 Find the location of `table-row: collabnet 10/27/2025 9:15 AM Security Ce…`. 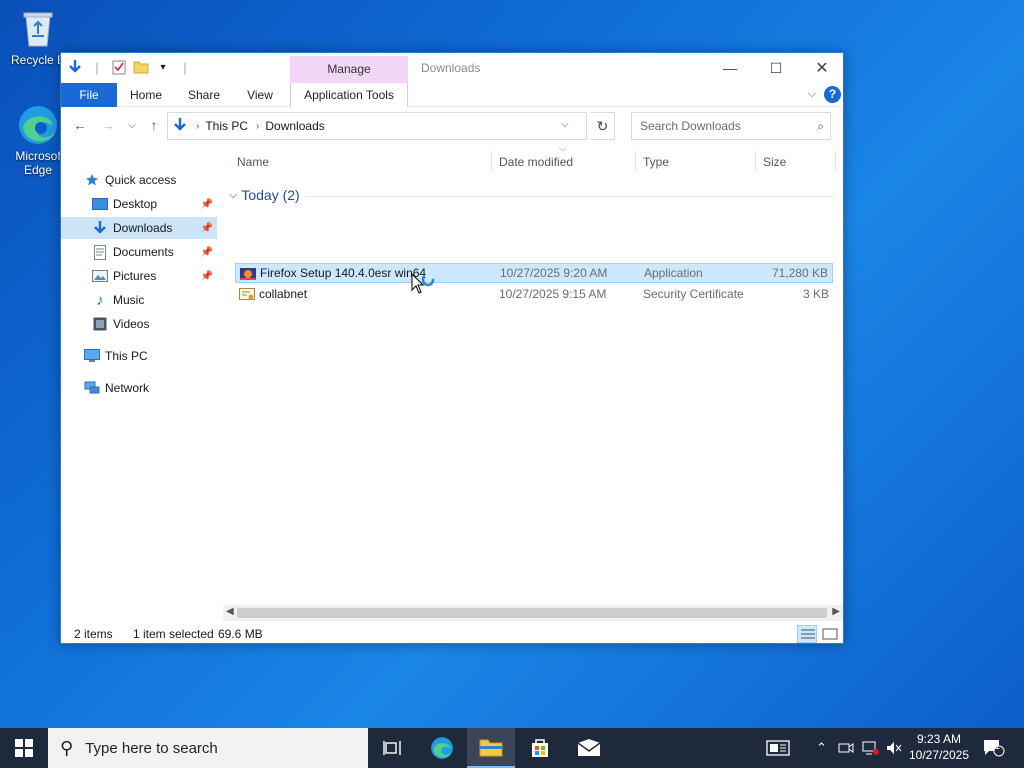

table-row: collabnet 10/27/2025 9:15 AM Security Ce… is located at coordinates (534, 294).